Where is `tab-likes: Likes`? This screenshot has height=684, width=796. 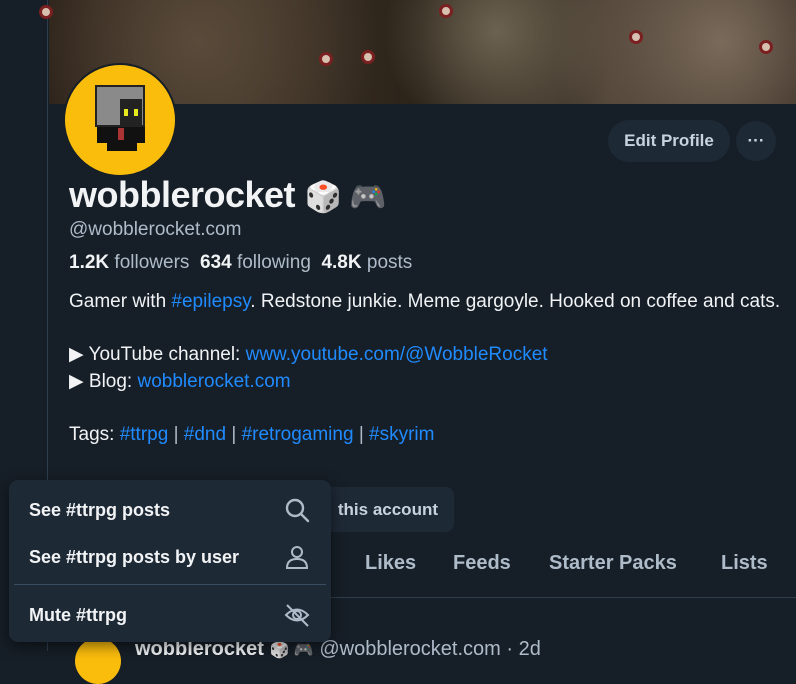
tab-likes: Likes is located at coordinates (390, 563).